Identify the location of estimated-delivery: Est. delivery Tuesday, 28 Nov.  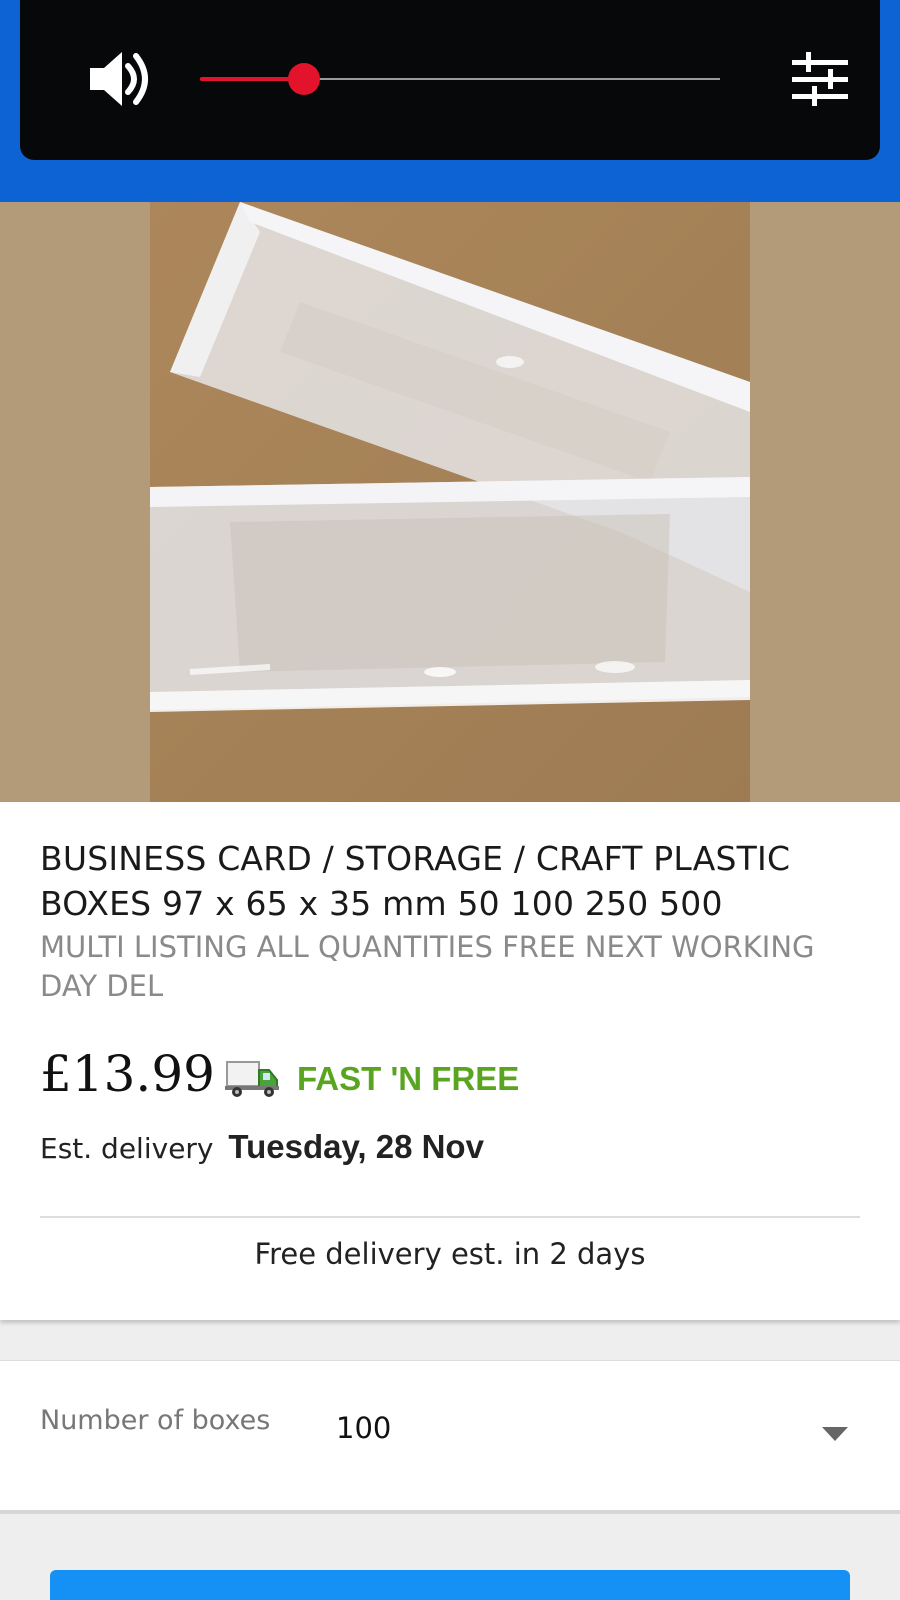
(262, 1147).